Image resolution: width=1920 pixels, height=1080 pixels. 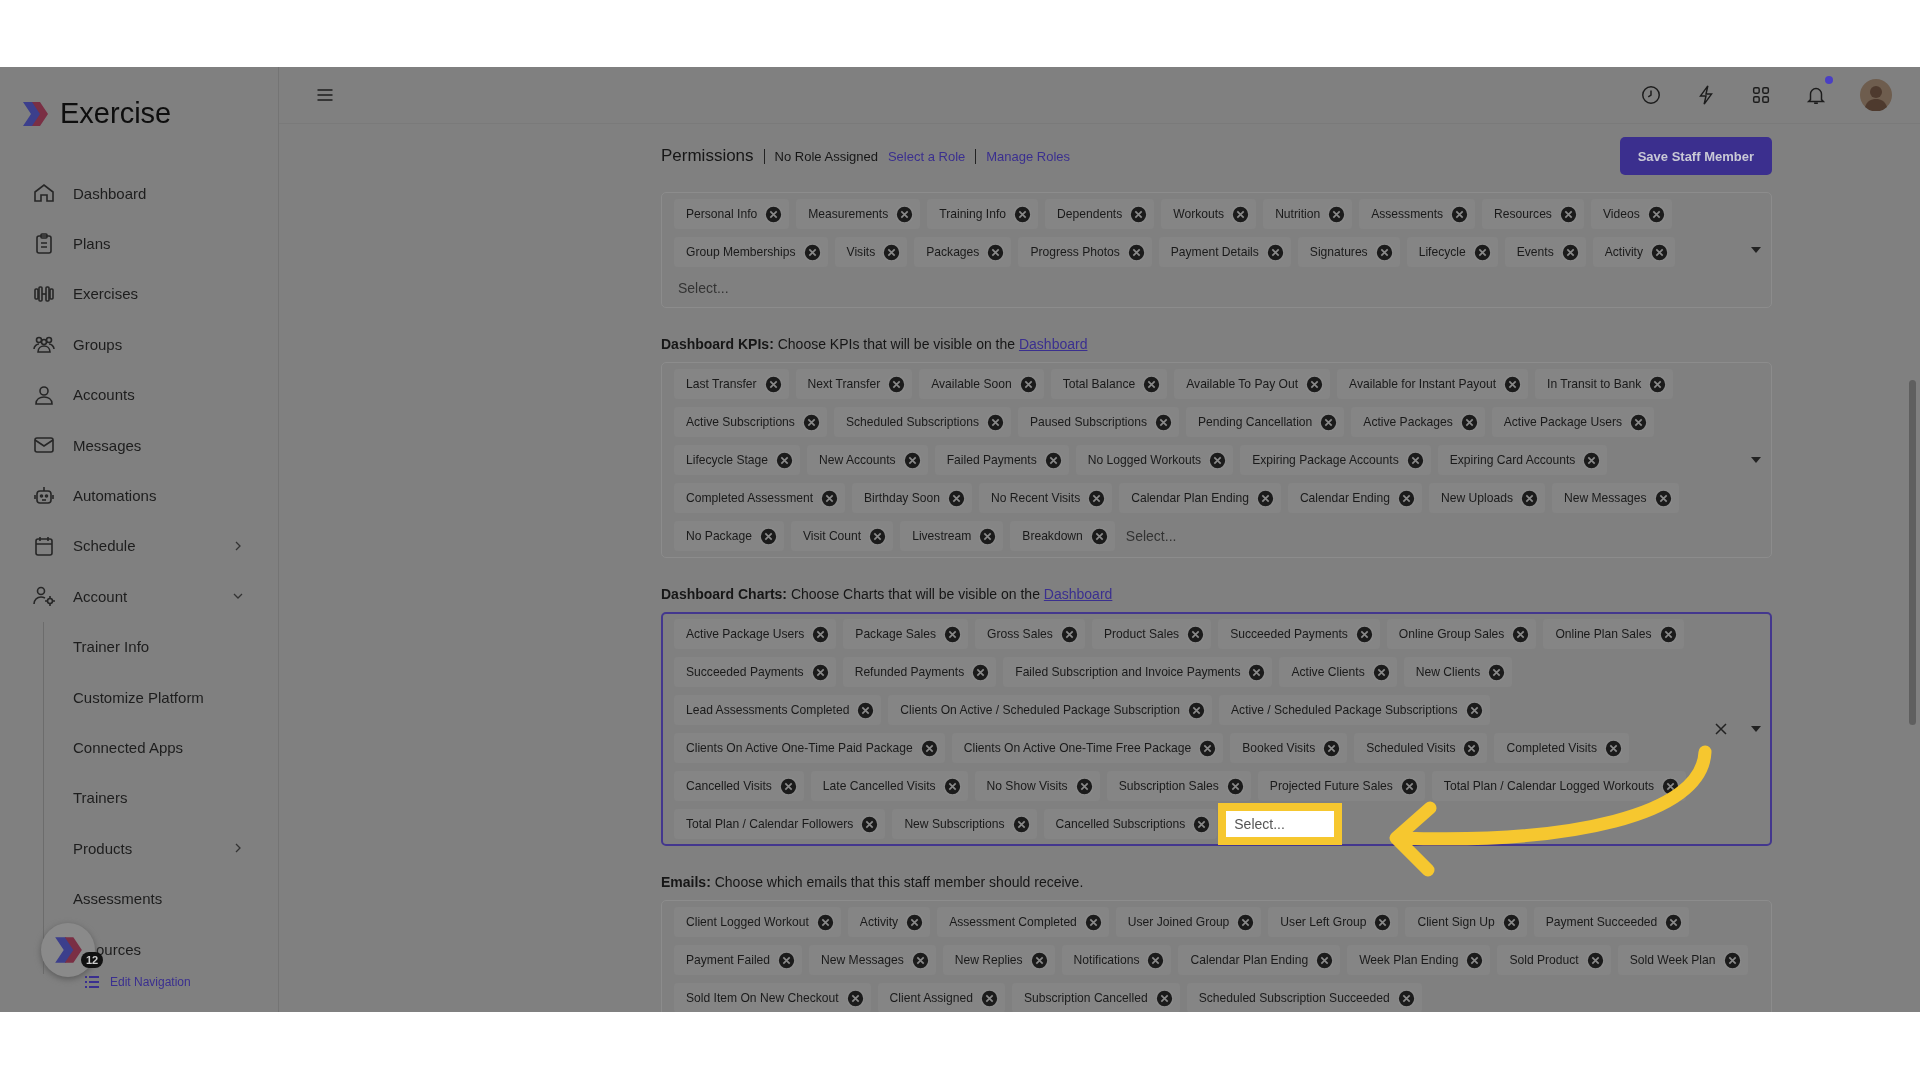 What do you see at coordinates (111, 647) in the screenshot?
I see `nav-subitem: Trainer Info` at bounding box center [111, 647].